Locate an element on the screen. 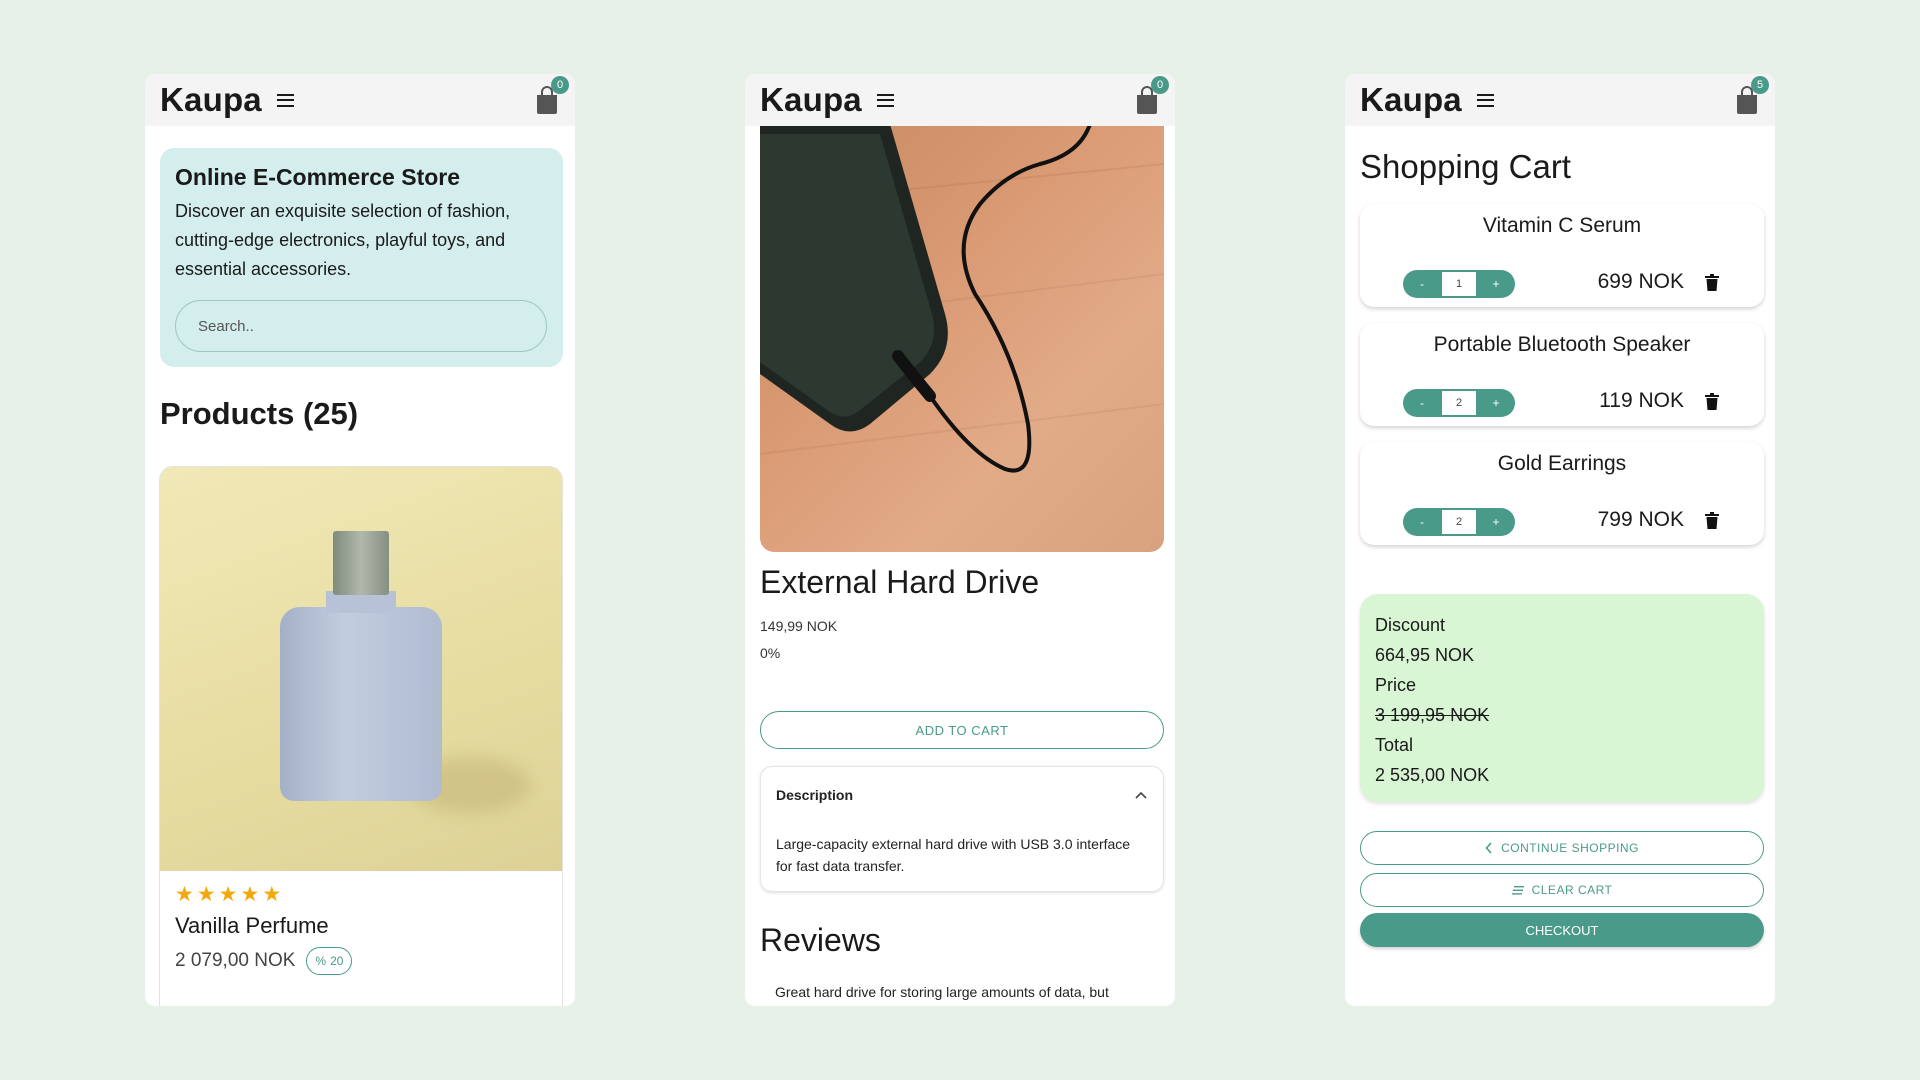 The height and width of the screenshot is (1080, 1920). rating-stars: ★ ★ ★ ★ ★ is located at coordinates (361, 895).